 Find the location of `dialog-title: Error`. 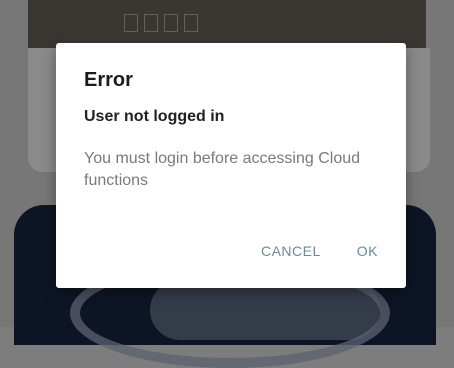

dialog-title: Error is located at coordinates (108, 80).